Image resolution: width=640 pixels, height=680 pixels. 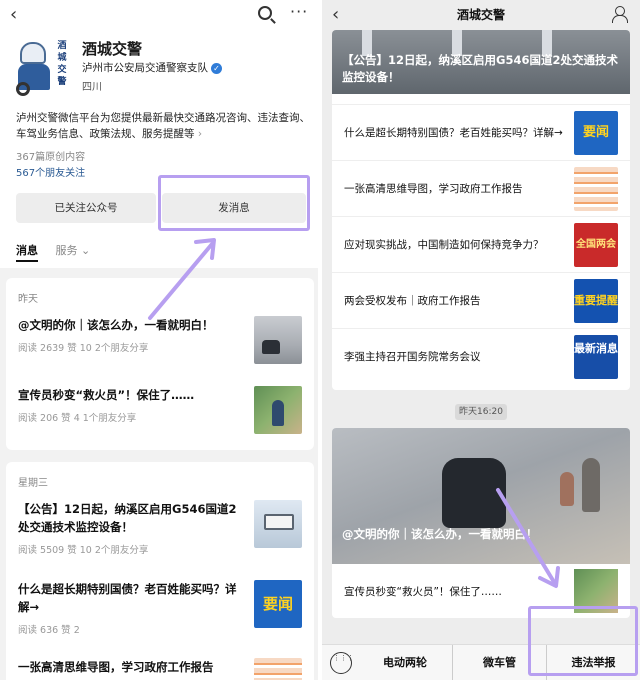 What do you see at coordinates (163, 412) in the screenshot?
I see `list-item: 宣传员秒变“救火员”！保住了…… 阅读 206 赞 4 1个朋友分享` at bounding box center [163, 412].